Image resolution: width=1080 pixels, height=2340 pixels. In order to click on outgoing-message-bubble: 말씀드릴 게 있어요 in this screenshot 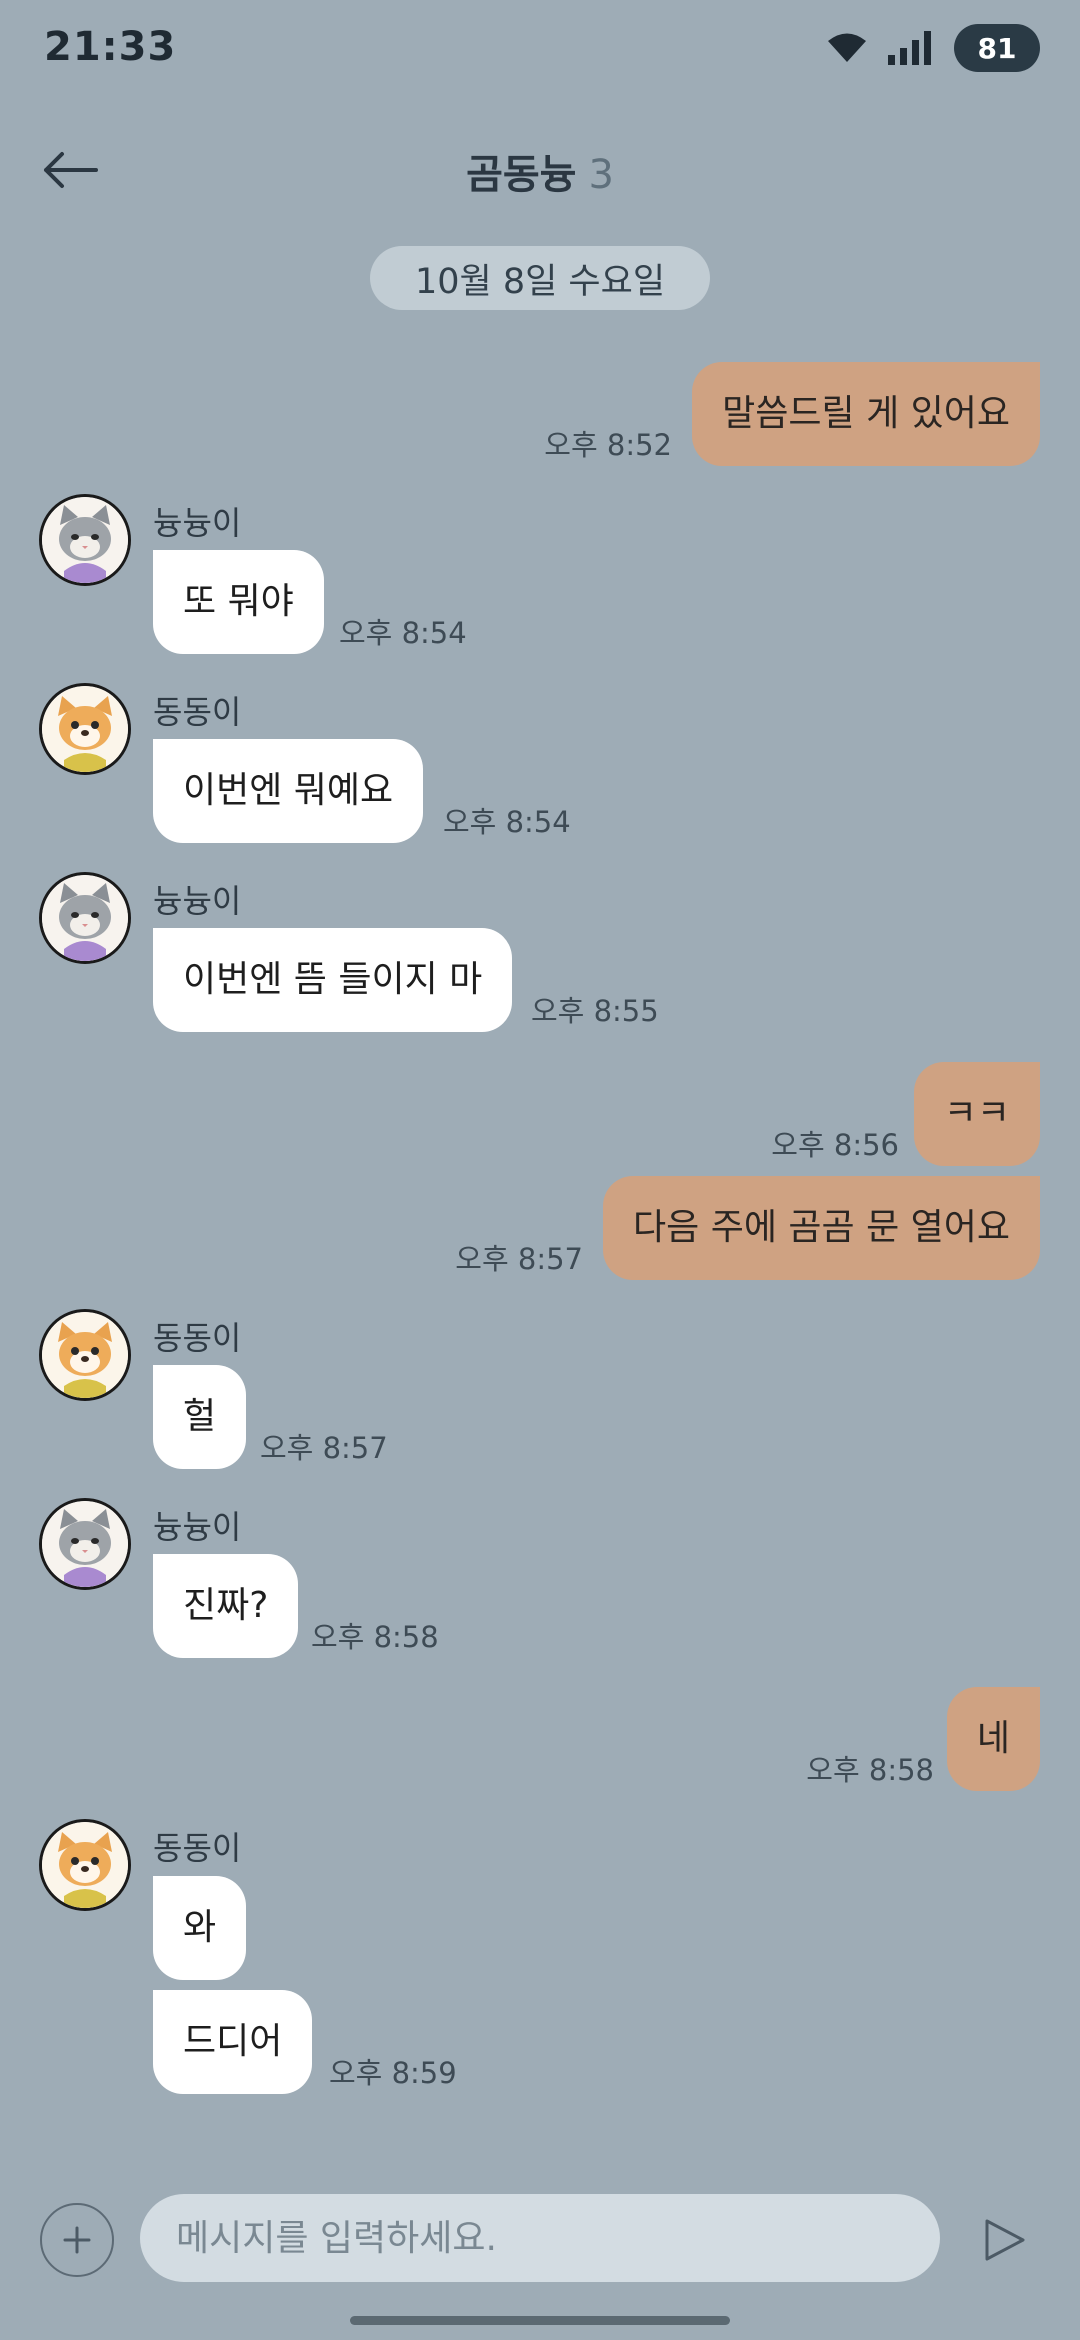, I will do `click(866, 414)`.